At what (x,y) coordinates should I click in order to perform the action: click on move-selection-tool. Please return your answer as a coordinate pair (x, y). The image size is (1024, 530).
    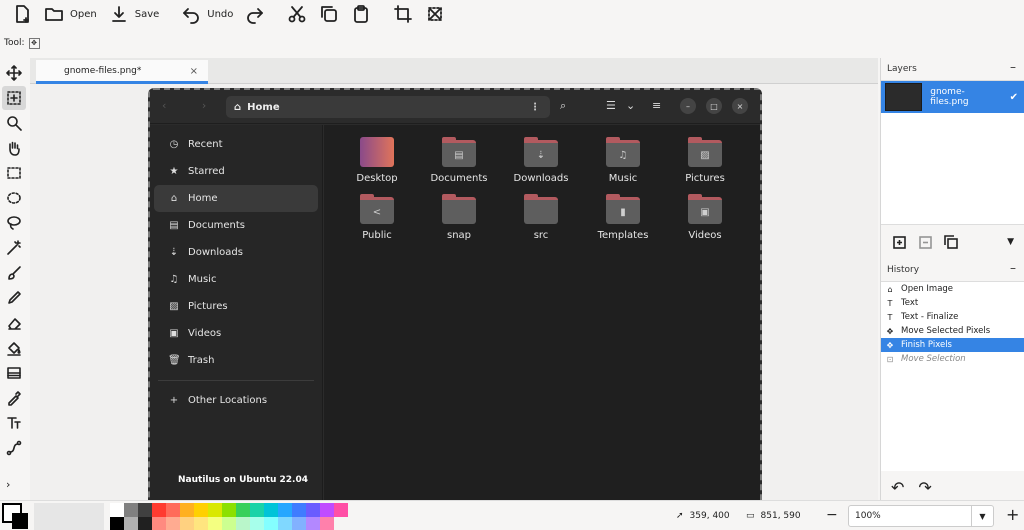
    Looking at the image, I should click on (14, 98).